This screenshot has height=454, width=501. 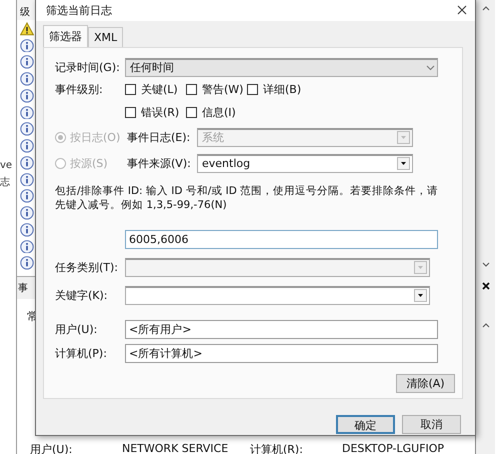 What do you see at coordinates (281, 67) in the screenshot?
I see `time-dropdown: 任何时间` at bounding box center [281, 67].